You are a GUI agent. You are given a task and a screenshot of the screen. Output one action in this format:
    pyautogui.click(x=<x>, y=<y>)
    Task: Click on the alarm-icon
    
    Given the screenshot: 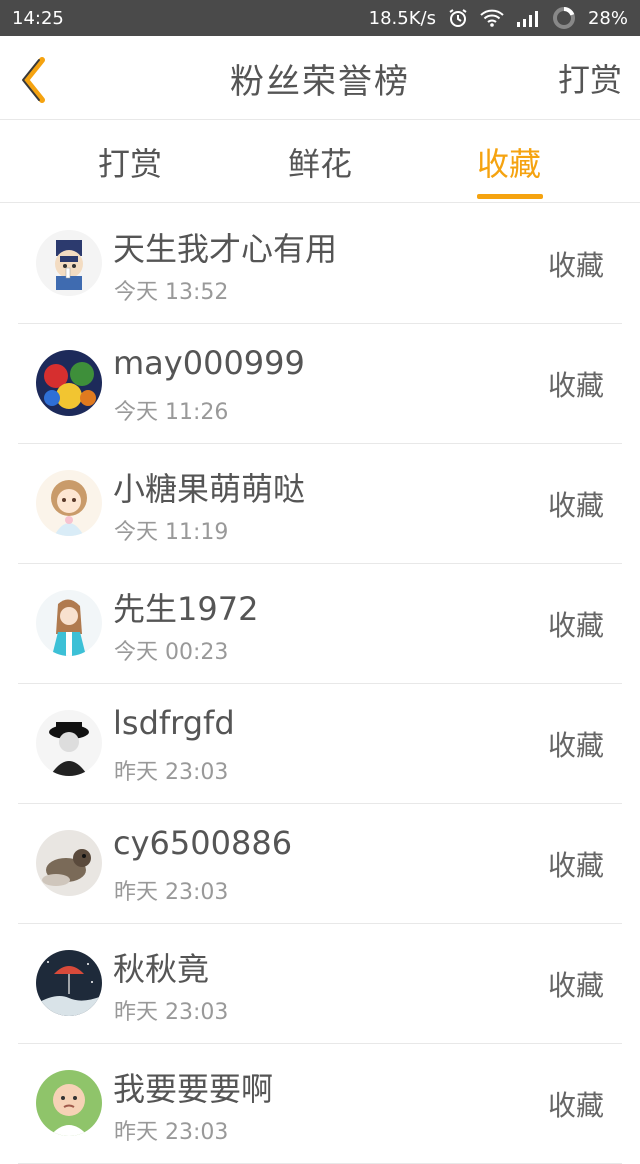 What is the action you would take?
    pyautogui.click(x=458, y=18)
    